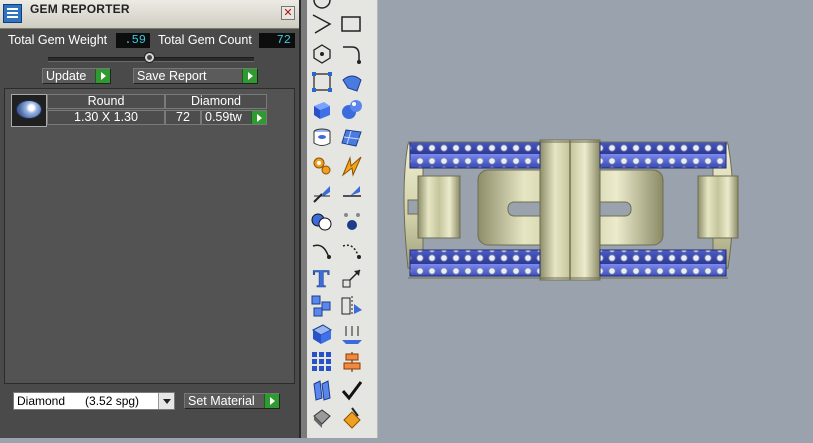 The width and height of the screenshot is (813, 443). I want to click on flow-curve-icon, so click(322, 390).